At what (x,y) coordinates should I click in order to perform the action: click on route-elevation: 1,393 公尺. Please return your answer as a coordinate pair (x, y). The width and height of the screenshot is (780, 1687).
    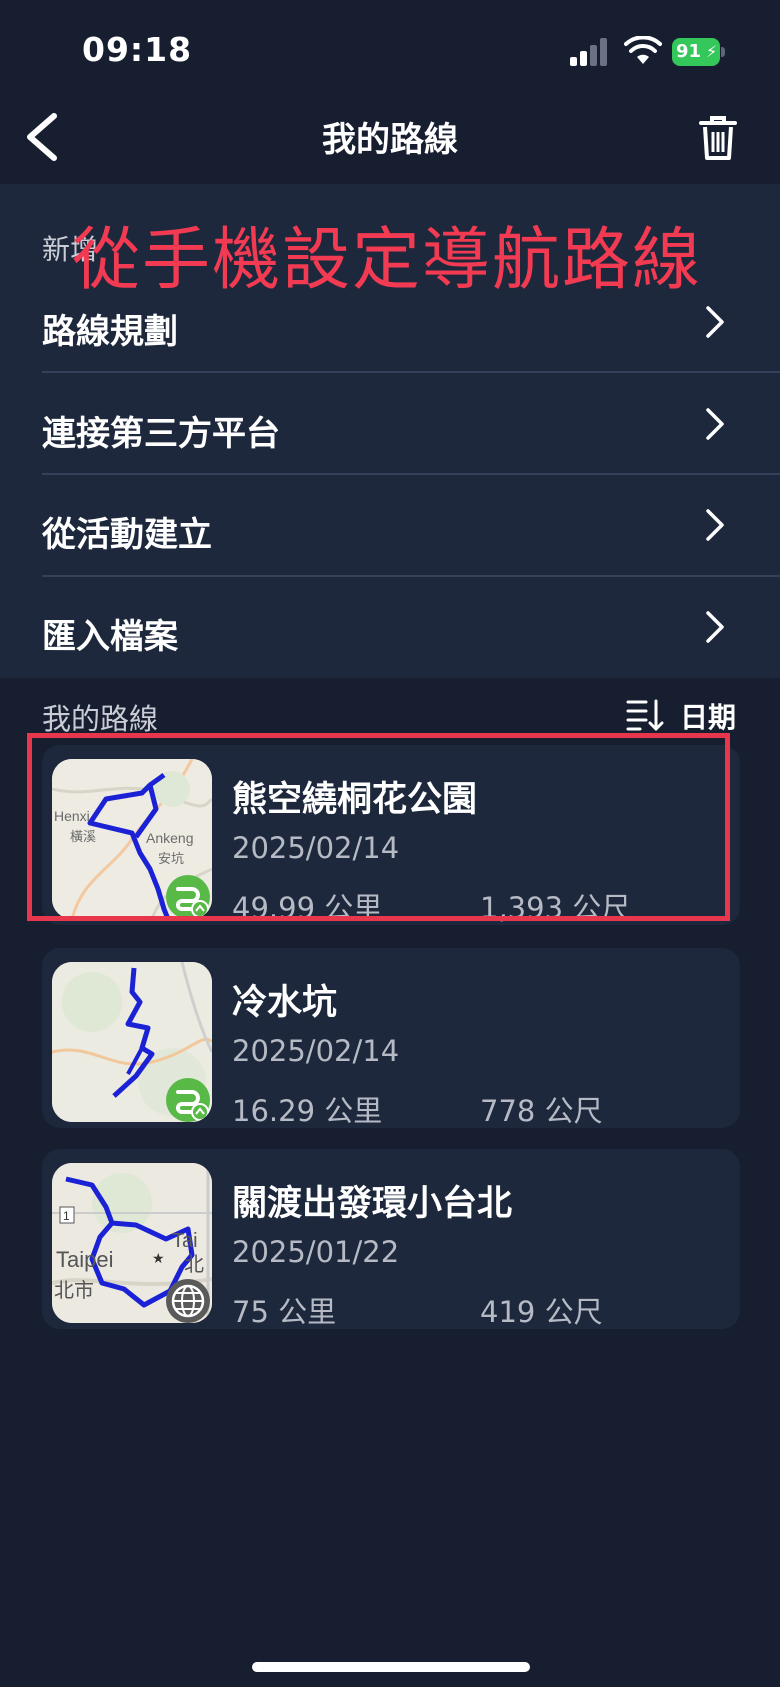
    Looking at the image, I should click on (555, 908).